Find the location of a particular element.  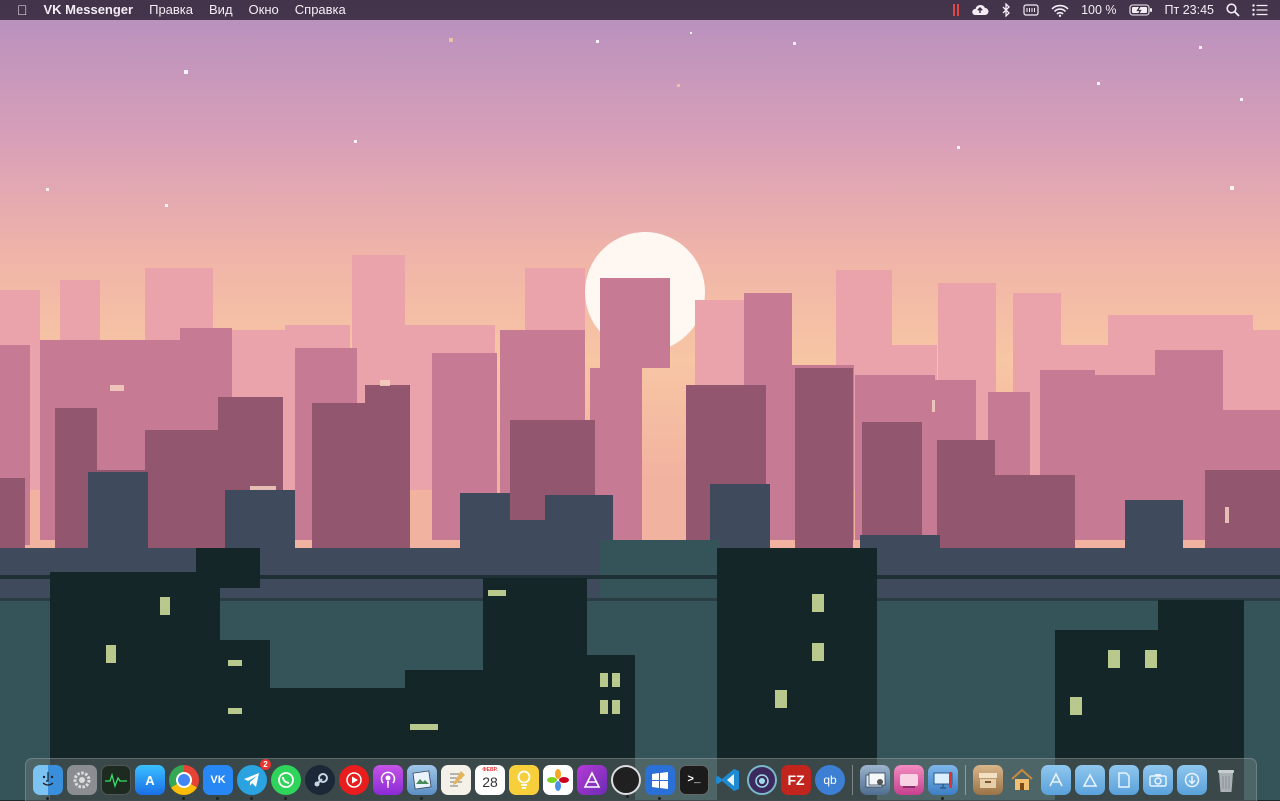

file-folder-icon is located at coordinates (1124, 780).